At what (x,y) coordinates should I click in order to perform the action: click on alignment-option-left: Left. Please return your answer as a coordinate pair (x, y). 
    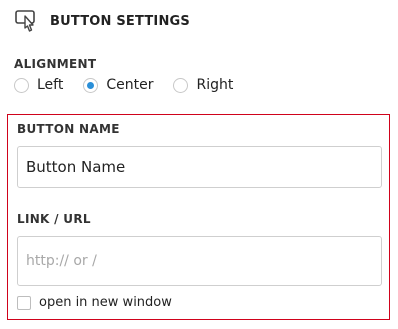
    Looking at the image, I should click on (38, 85).